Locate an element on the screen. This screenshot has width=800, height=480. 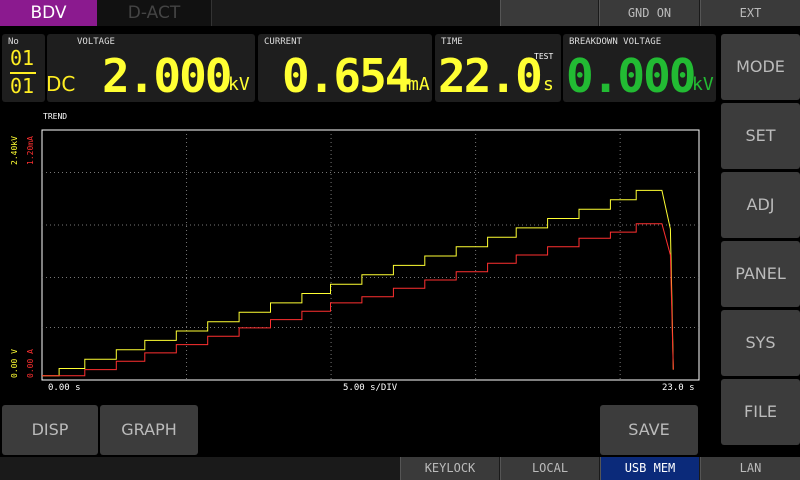
keylock-button: KEYLOCK is located at coordinates (449, 468).